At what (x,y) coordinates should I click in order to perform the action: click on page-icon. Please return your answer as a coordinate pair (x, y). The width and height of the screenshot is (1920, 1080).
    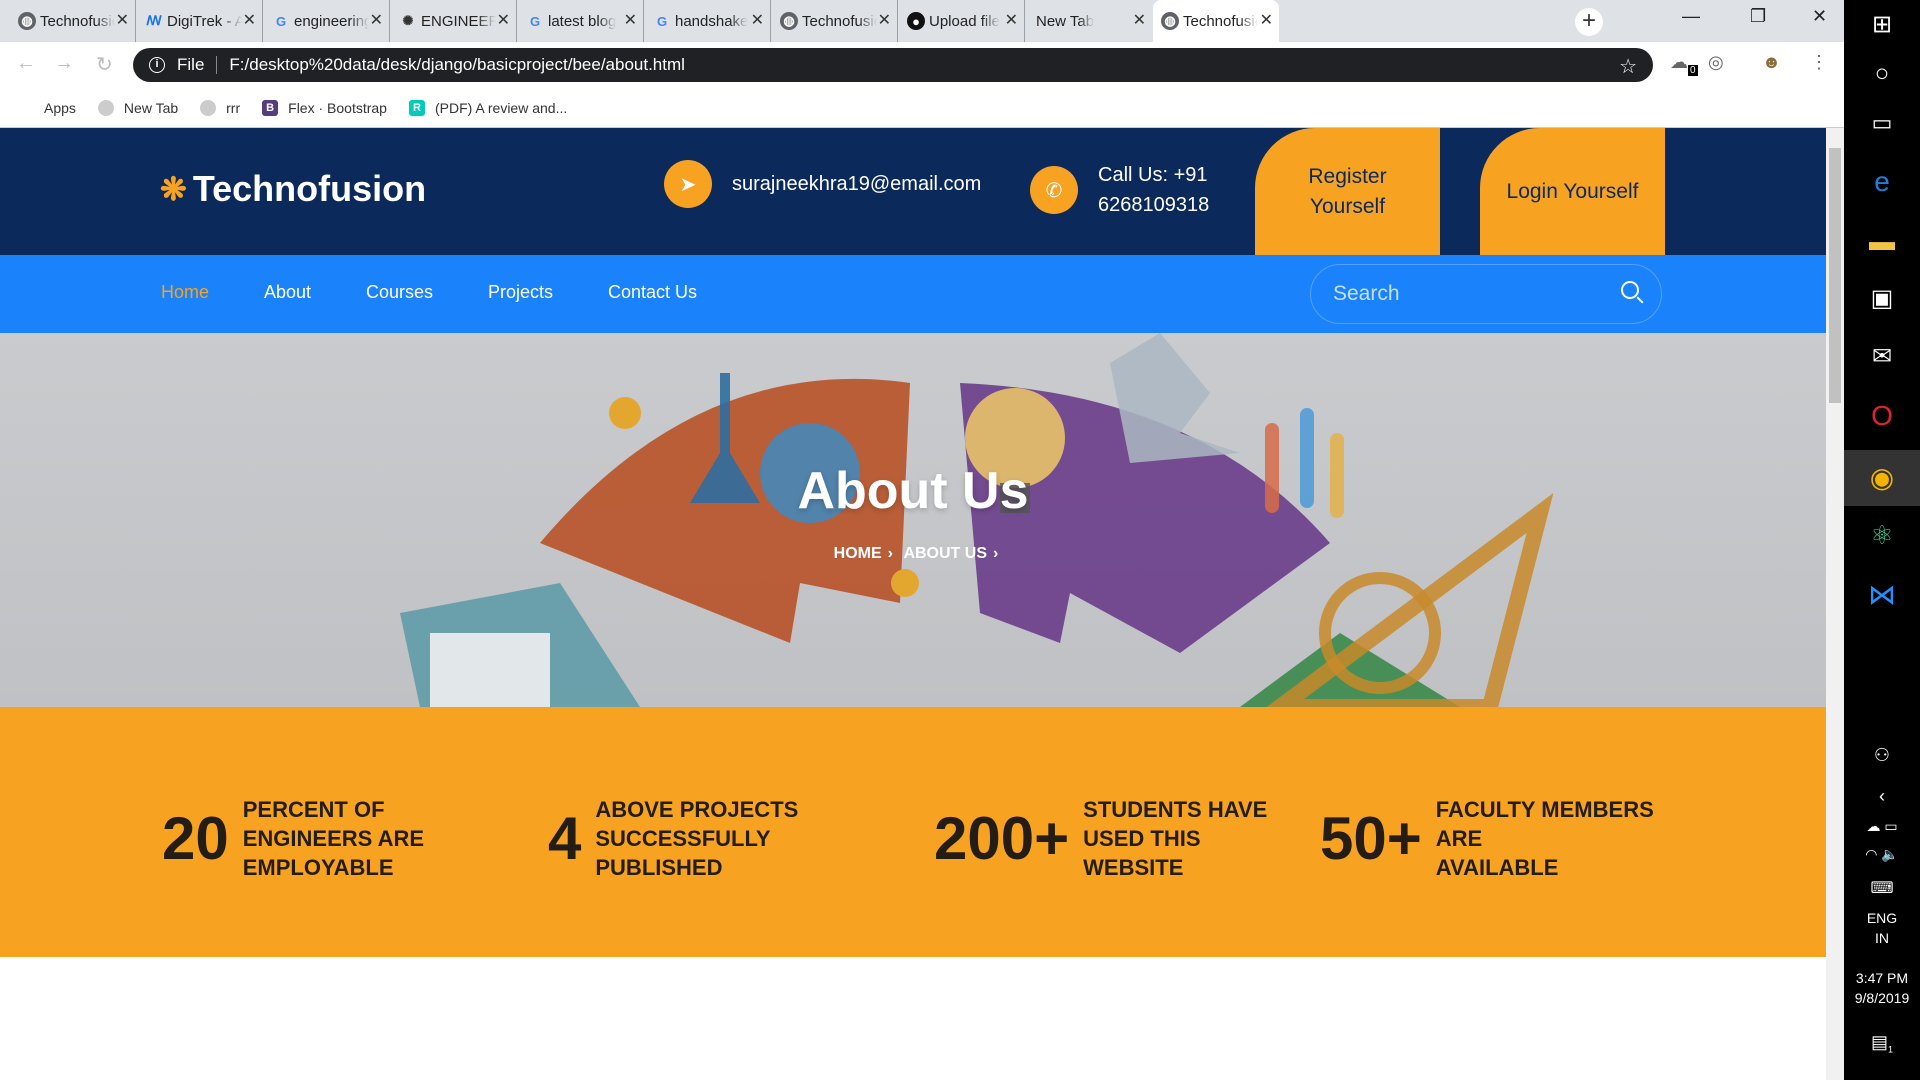
    Looking at the image, I should click on (105, 107).